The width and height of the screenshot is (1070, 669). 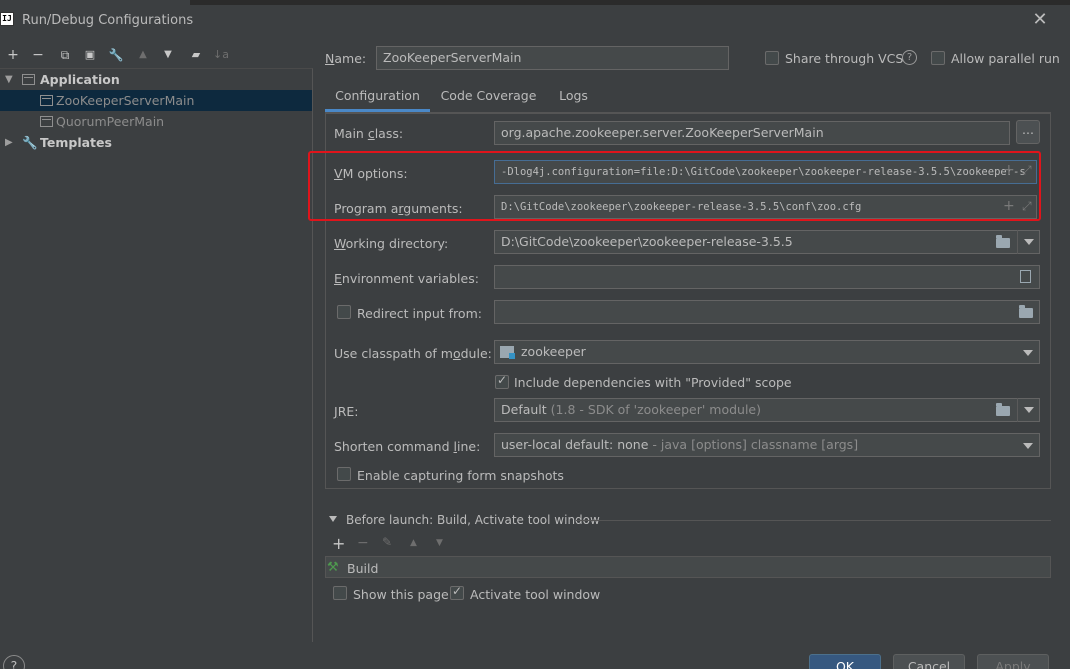 I want to click on build-task-item: Build, so click(x=362, y=568).